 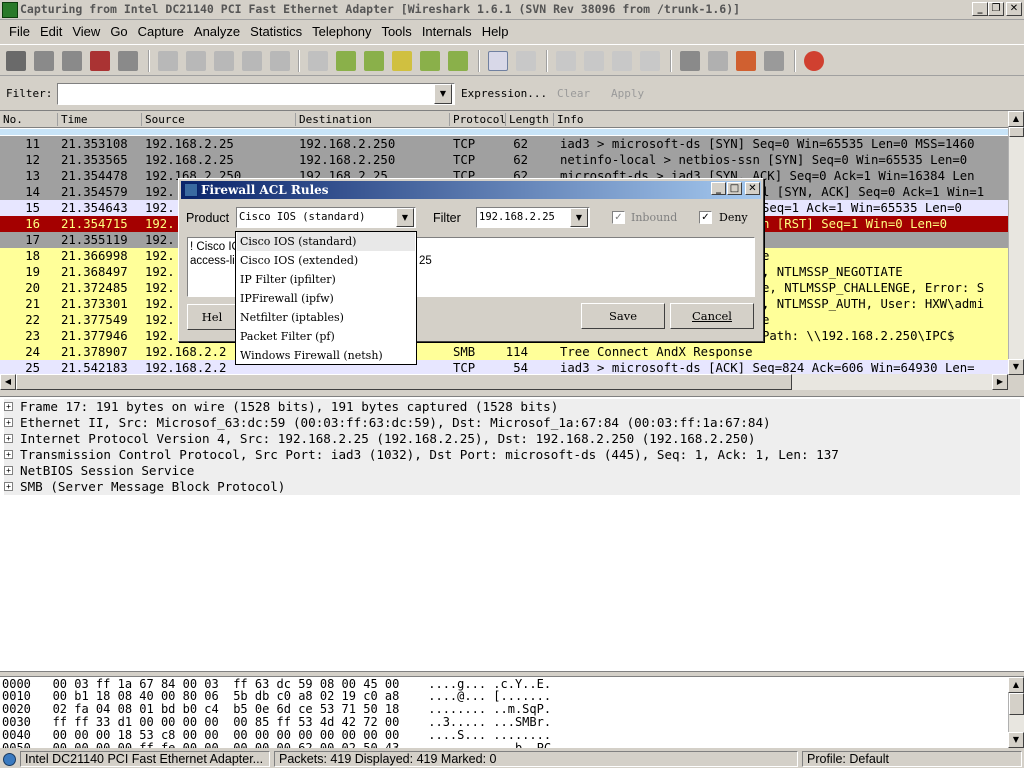 What do you see at coordinates (814, 61) in the screenshot?
I see `help-icon` at bounding box center [814, 61].